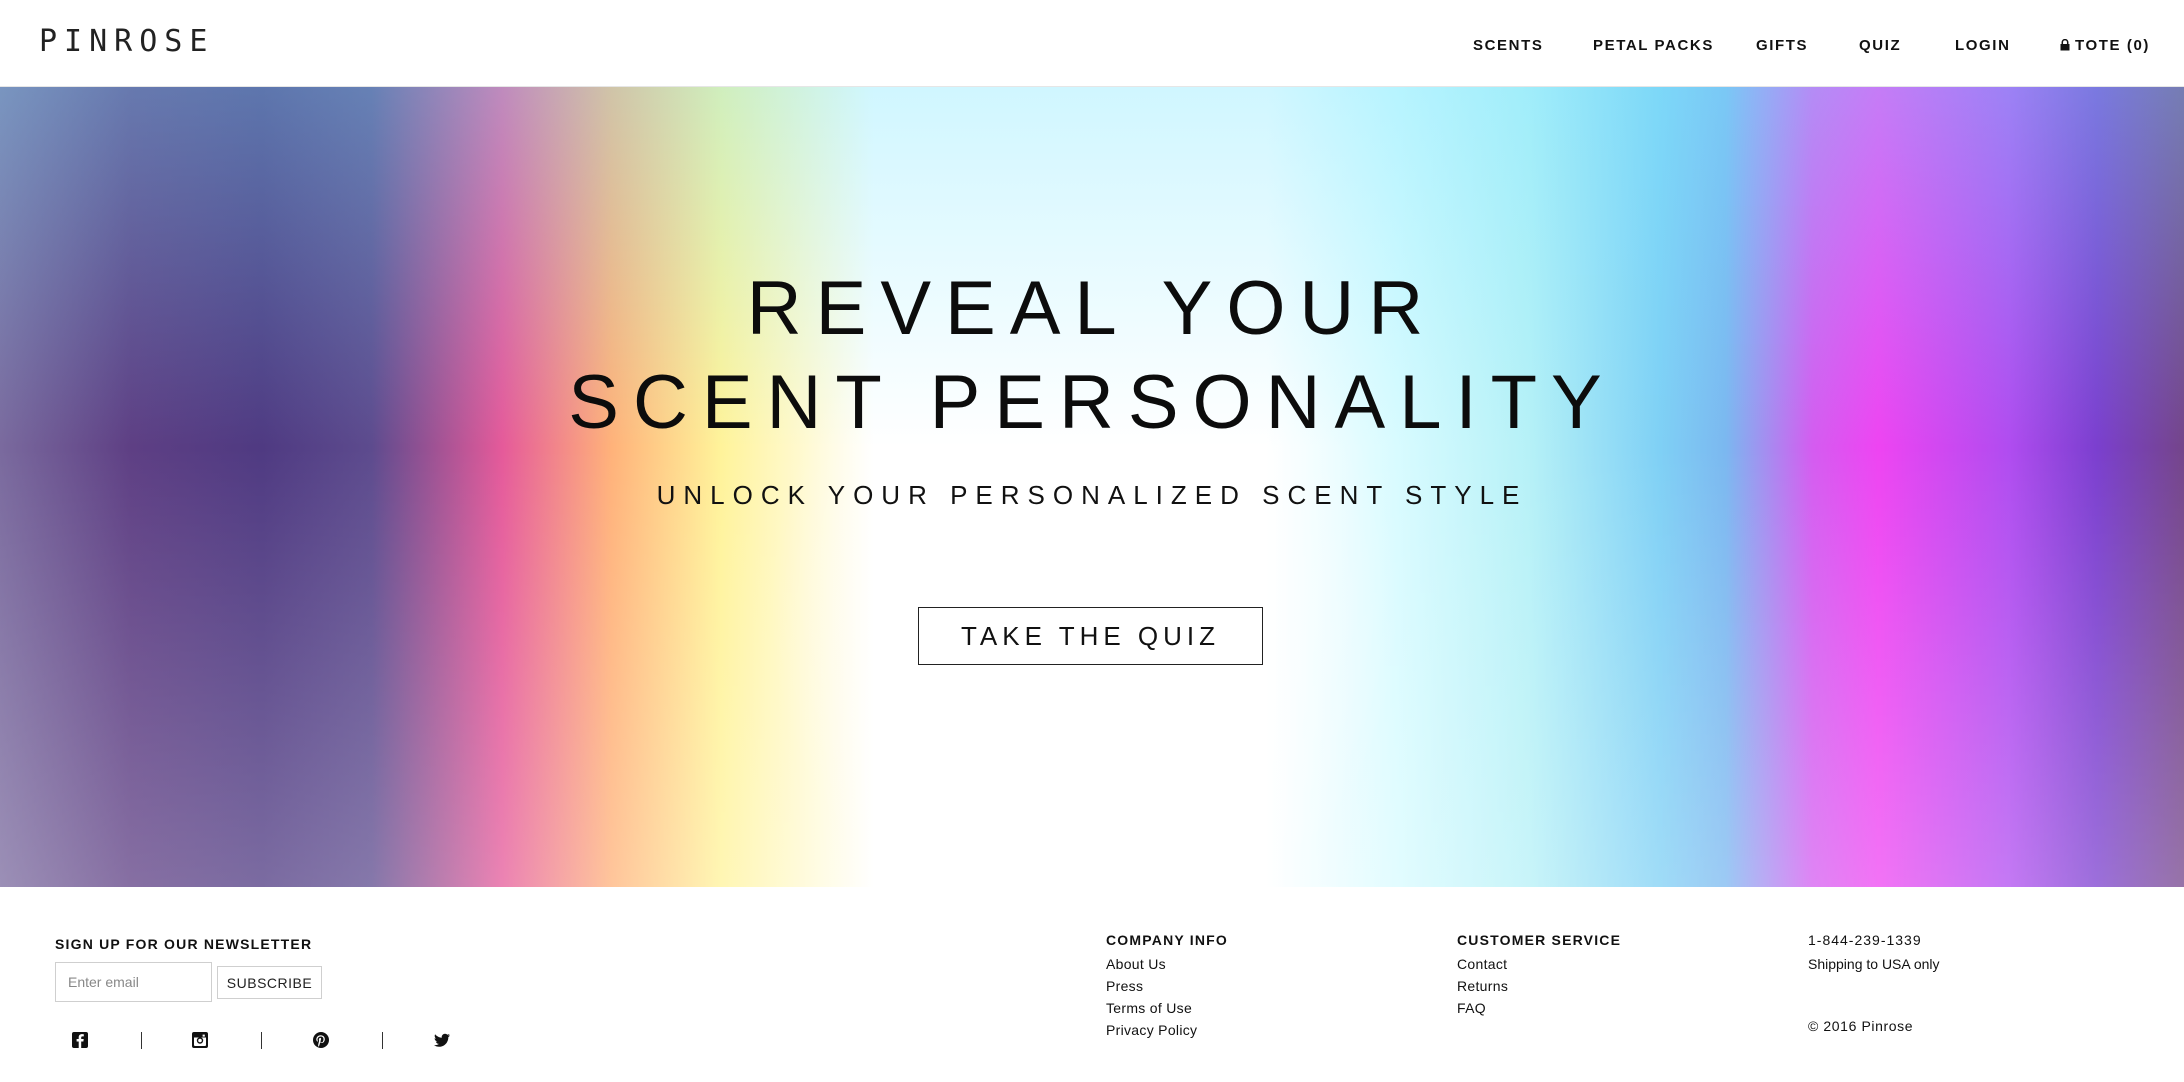  What do you see at coordinates (2113, 45) in the screenshot?
I see `tote-label: TOTE (0)` at bounding box center [2113, 45].